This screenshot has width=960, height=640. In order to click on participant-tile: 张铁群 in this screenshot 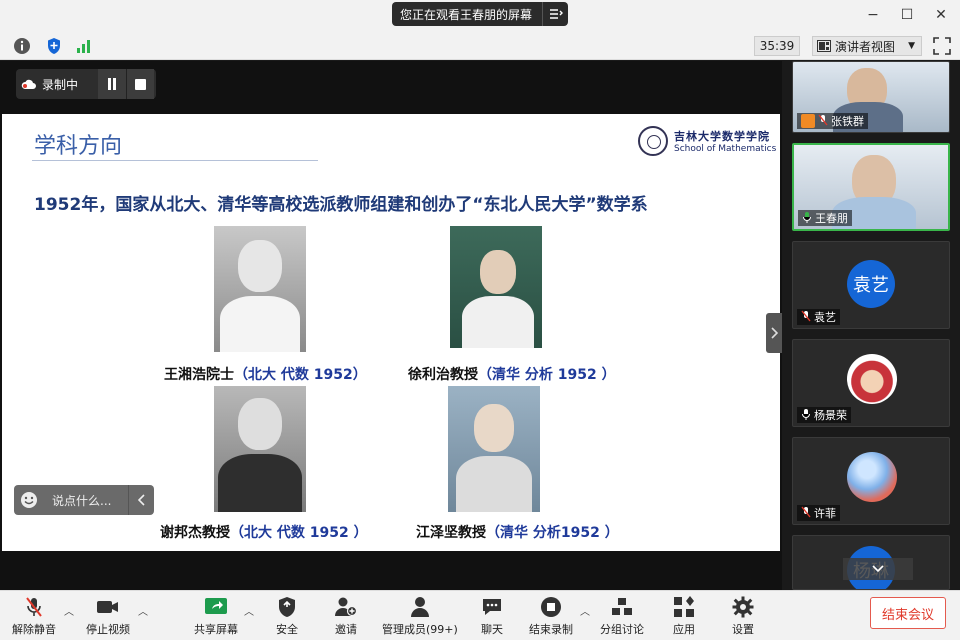, I will do `click(871, 97)`.